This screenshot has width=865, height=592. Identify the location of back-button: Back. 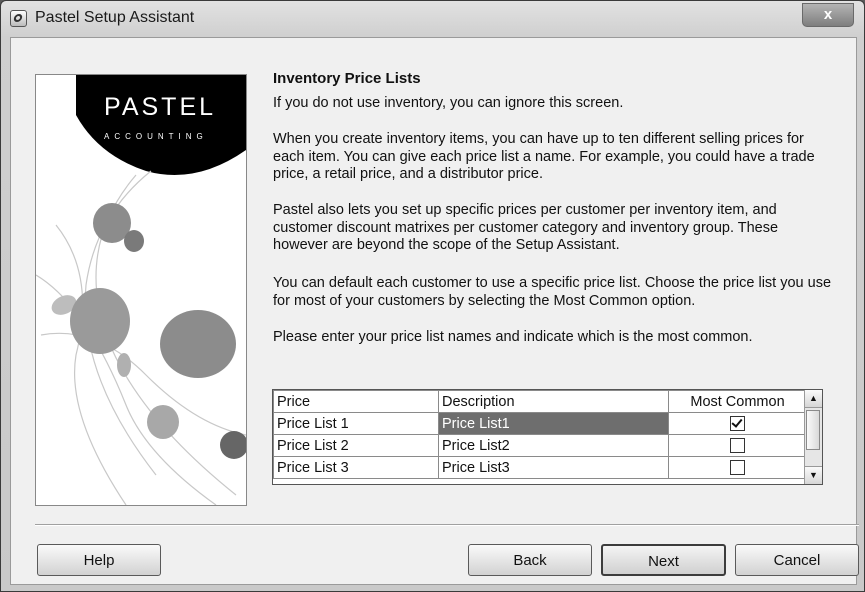
(530, 560).